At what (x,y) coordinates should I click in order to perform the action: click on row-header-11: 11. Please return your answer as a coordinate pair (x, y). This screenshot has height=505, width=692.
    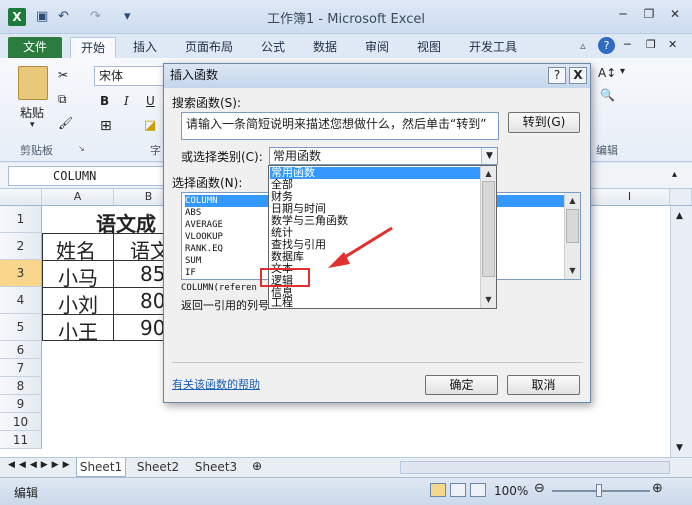
    Looking at the image, I should click on (21, 440).